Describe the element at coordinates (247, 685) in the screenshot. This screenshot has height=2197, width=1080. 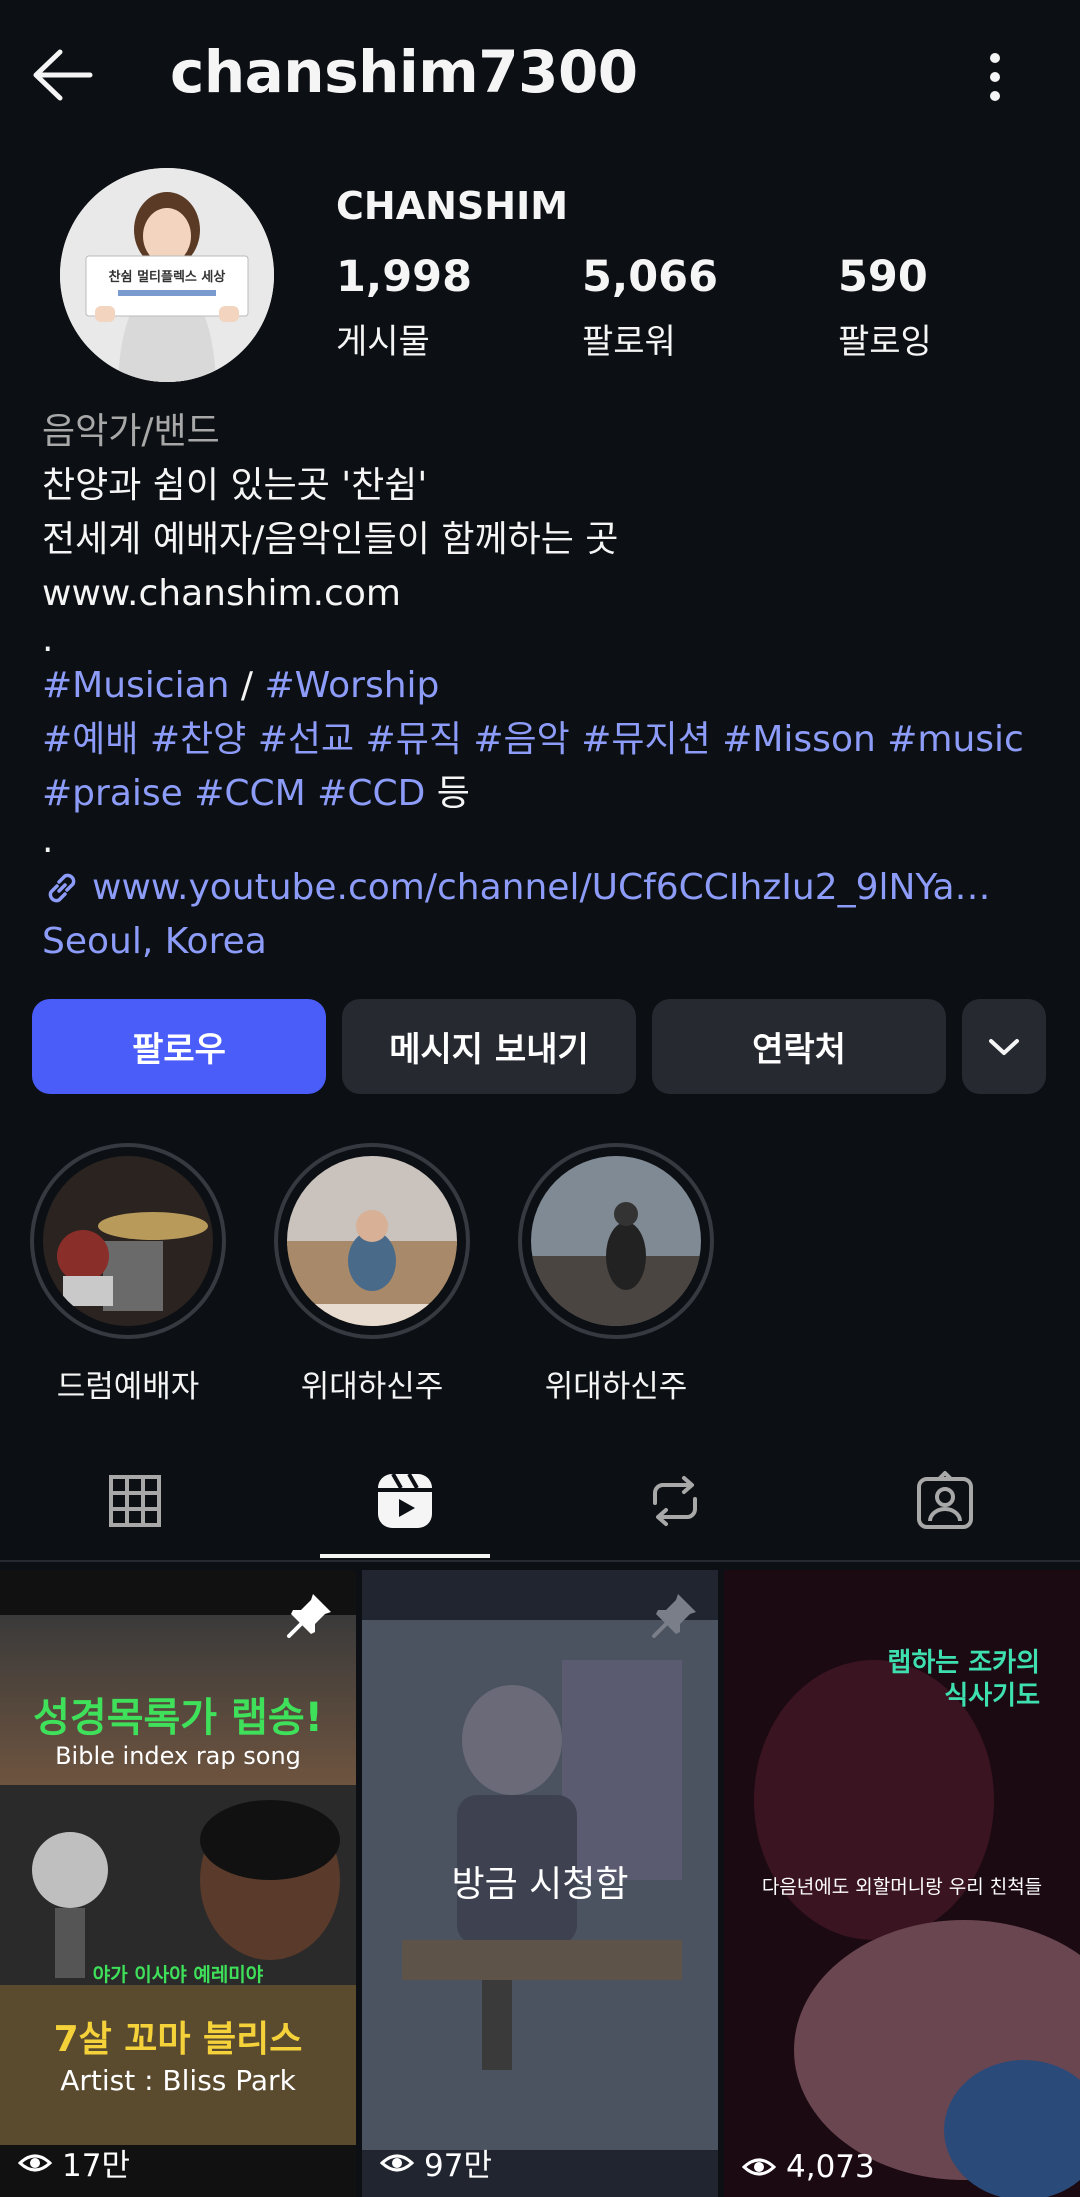
I see `bio-slash: /` at that location.